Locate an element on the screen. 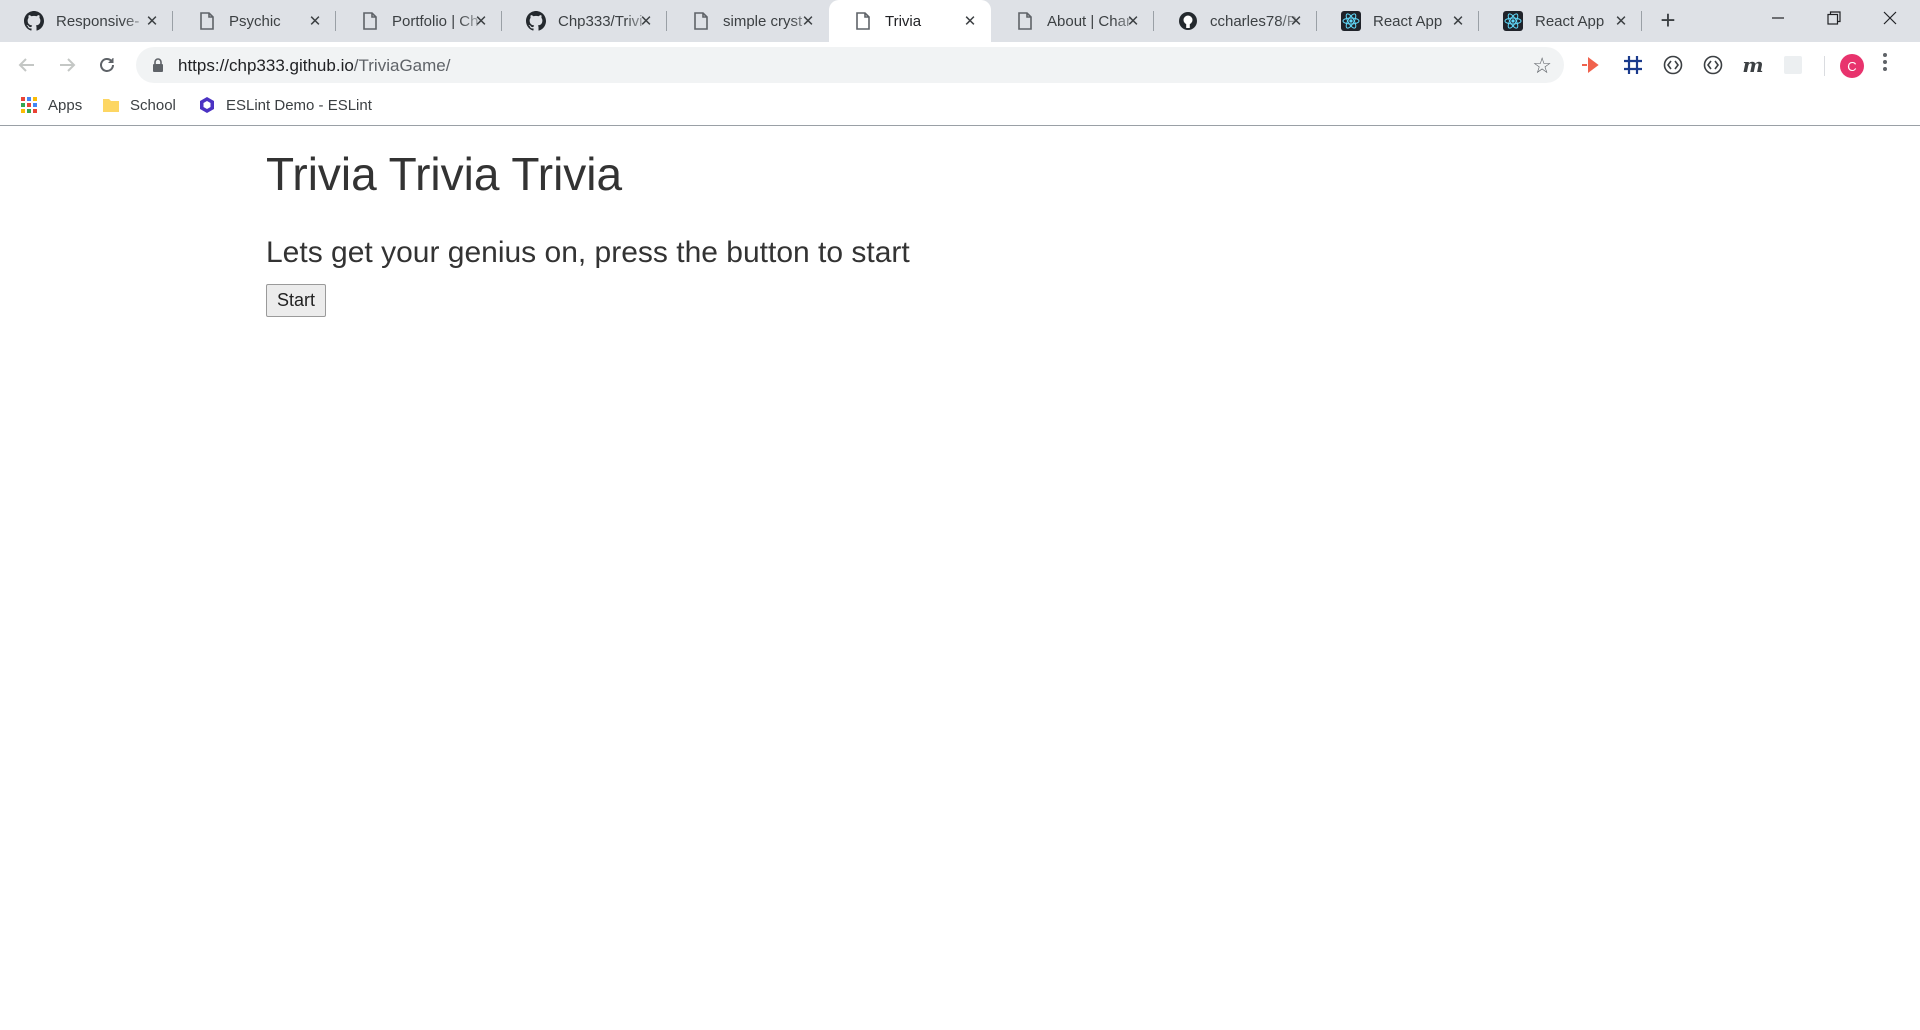 The image size is (1920, 1030). address-bar: https://chp333.github.io/TriviaGame/ ☆ is located at coordinates (850, 65).